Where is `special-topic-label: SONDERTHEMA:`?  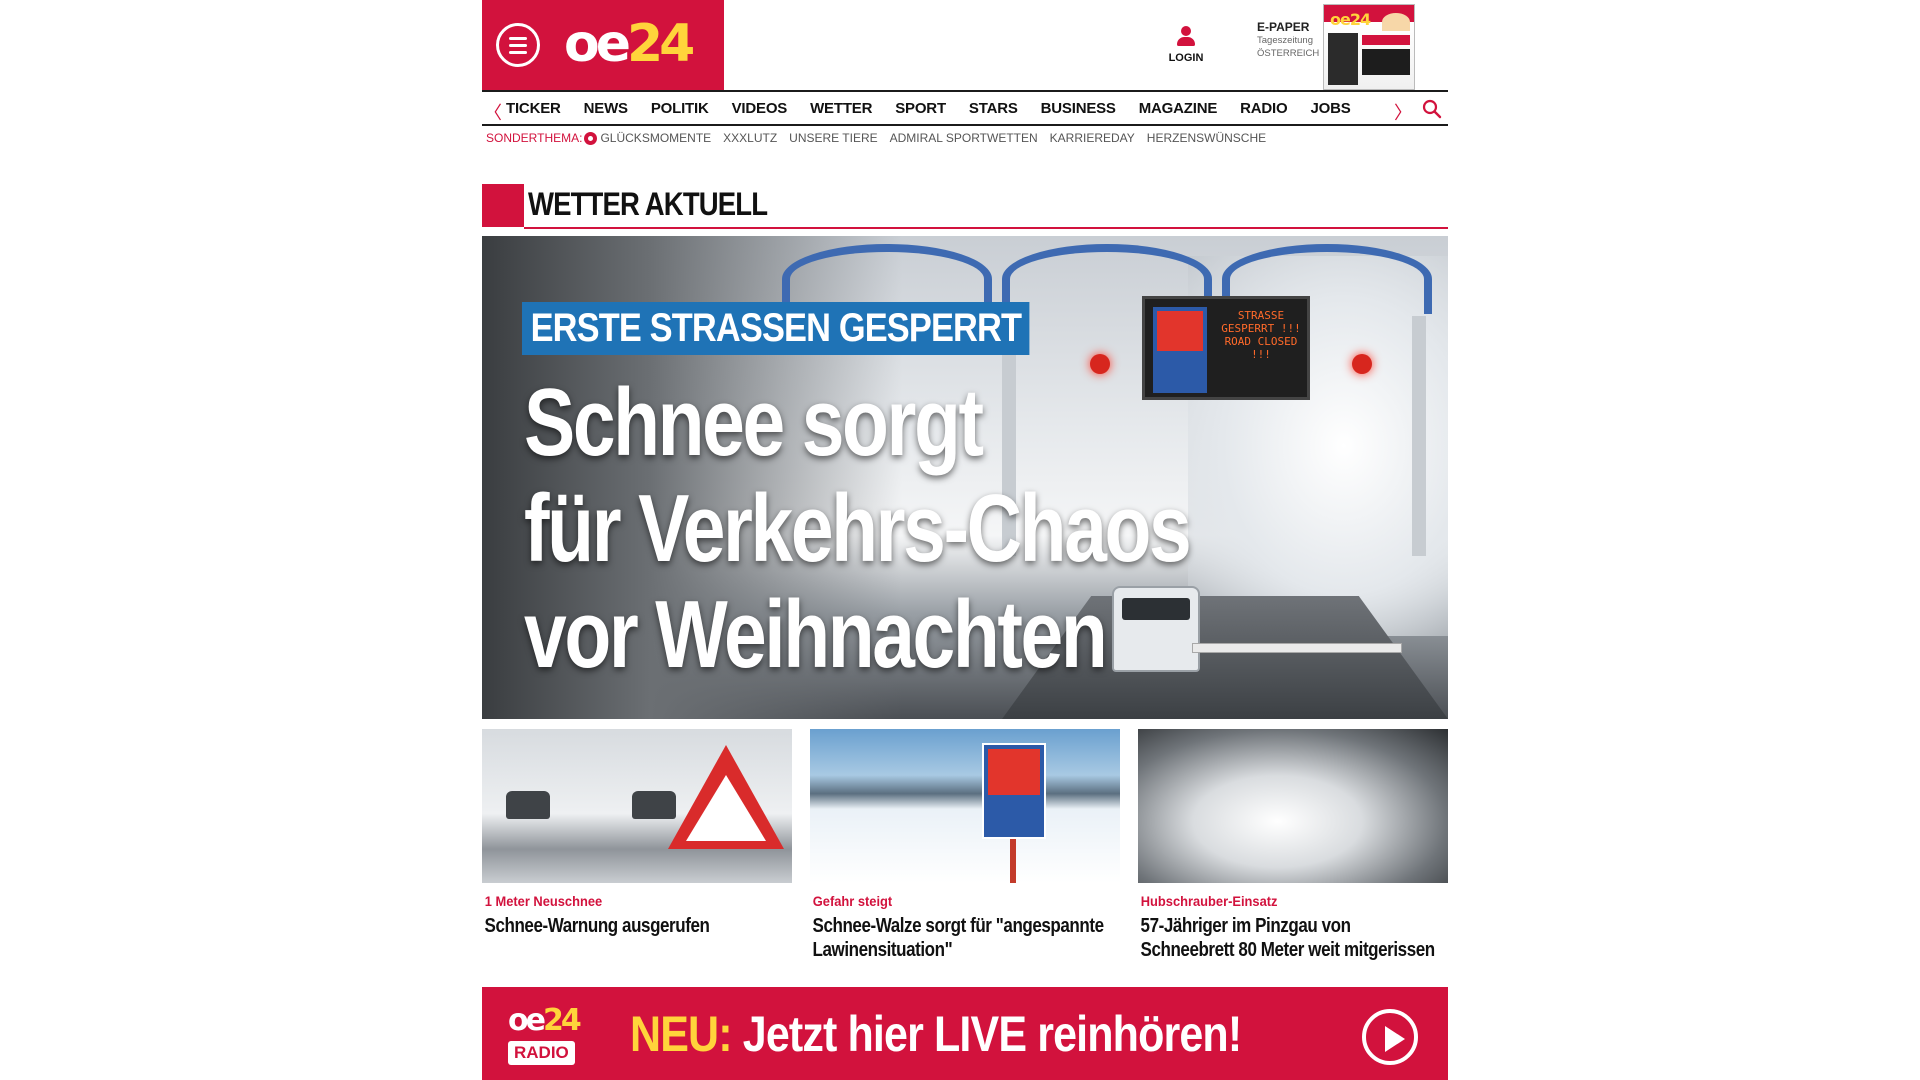
special-topic-label: SONDERTHEMA: is located at coordinates (534, 138).